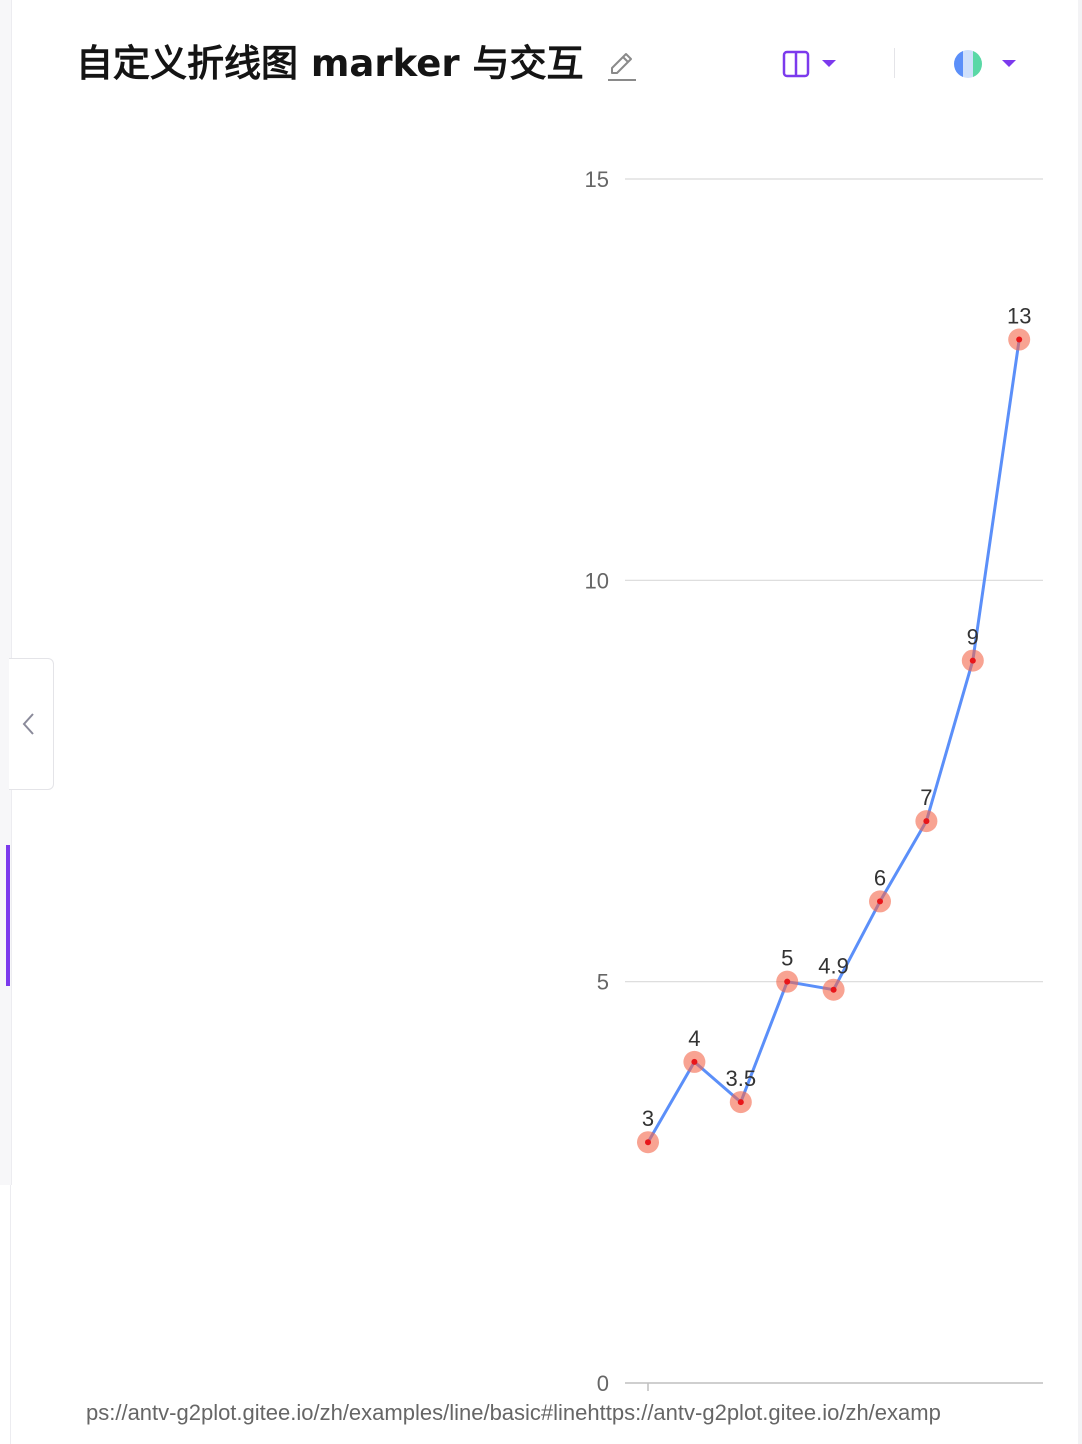  What do you see at coordinates (880, 877) in the screenshot?
I see `data-label: 6` at bounding box center [880, 877].